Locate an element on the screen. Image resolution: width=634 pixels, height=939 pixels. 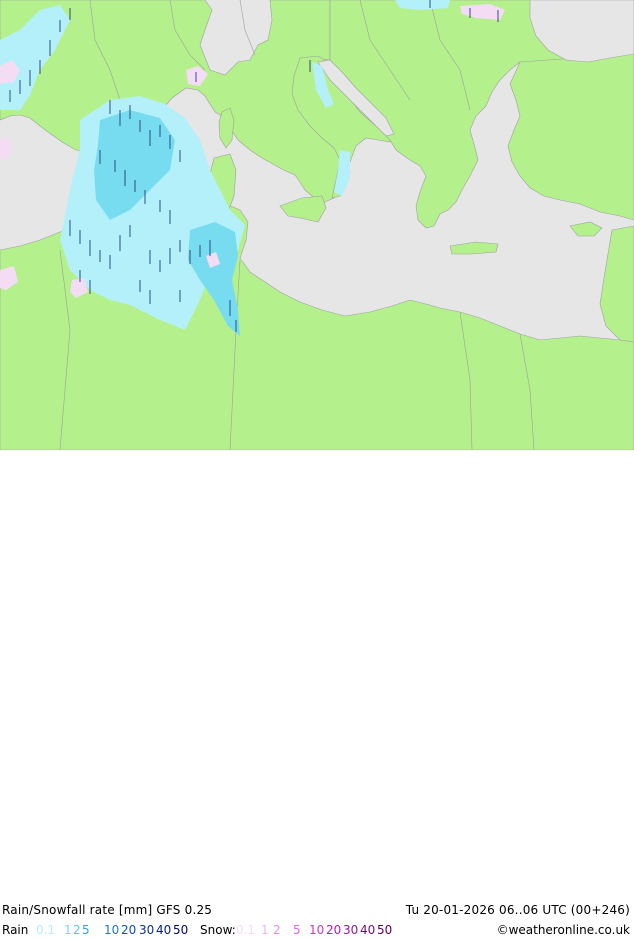
snow-value-4: 10 is located at coordinates (317, 930).